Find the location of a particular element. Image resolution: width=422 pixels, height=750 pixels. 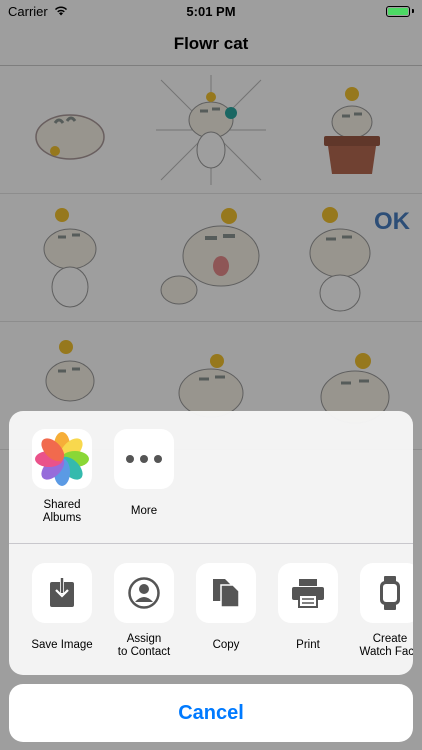

wifi-icon is located at coordinates (60, 11).